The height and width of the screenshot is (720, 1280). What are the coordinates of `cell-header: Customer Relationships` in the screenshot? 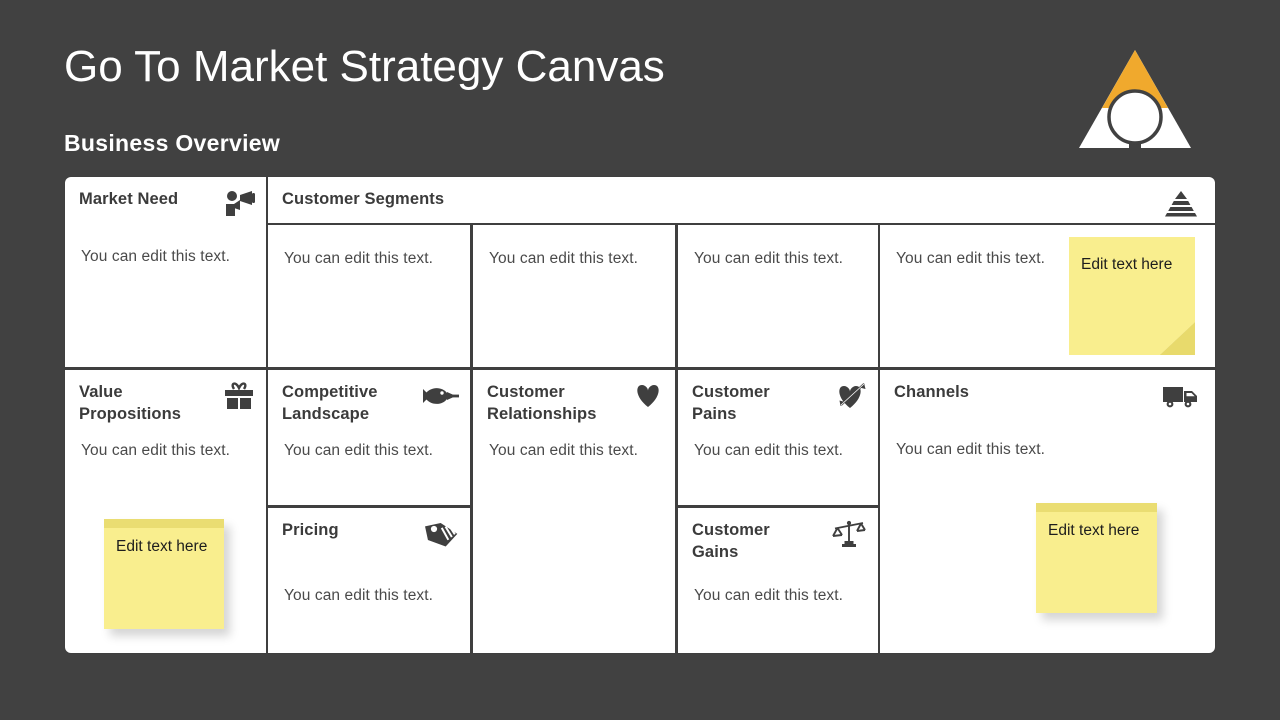 It's located at (576, 403).